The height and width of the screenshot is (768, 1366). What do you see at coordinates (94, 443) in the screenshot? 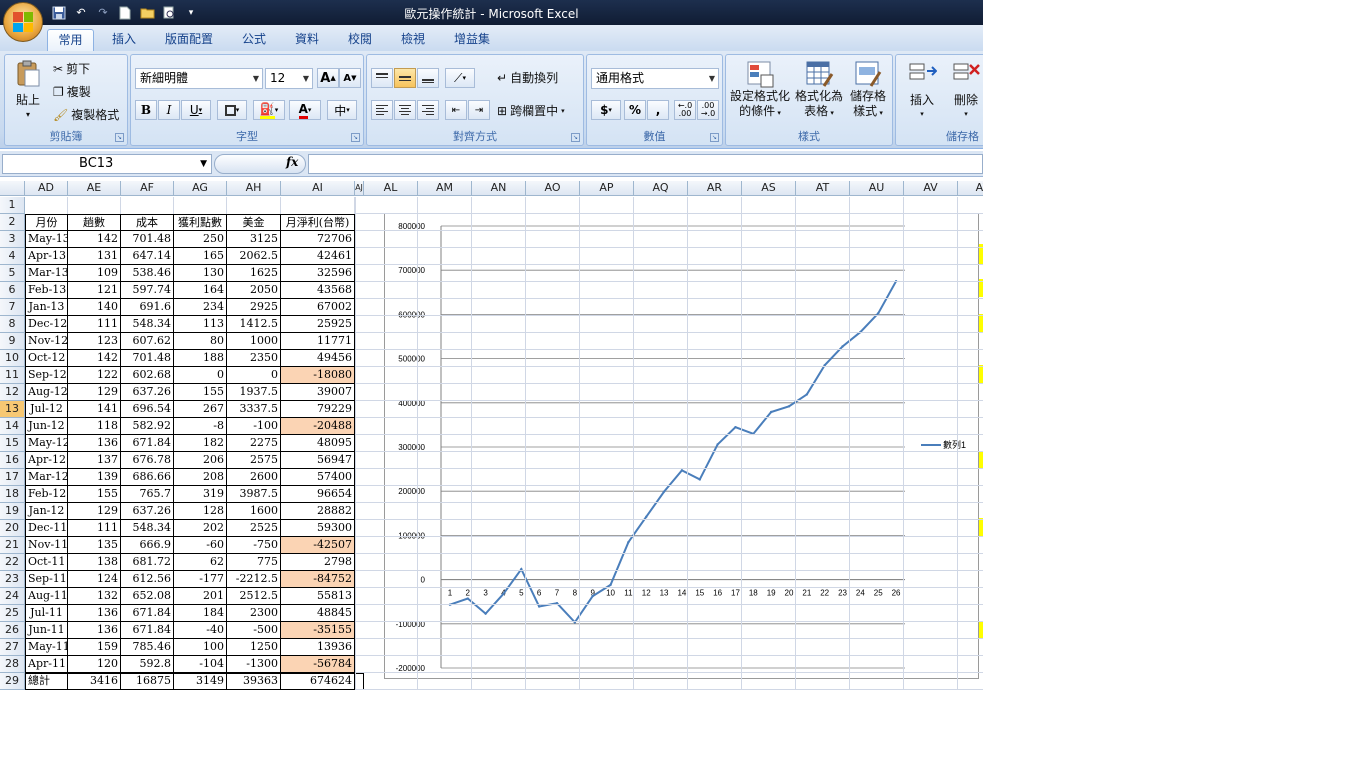
I see `table-cell: 136` at bounding box center [94, 443].